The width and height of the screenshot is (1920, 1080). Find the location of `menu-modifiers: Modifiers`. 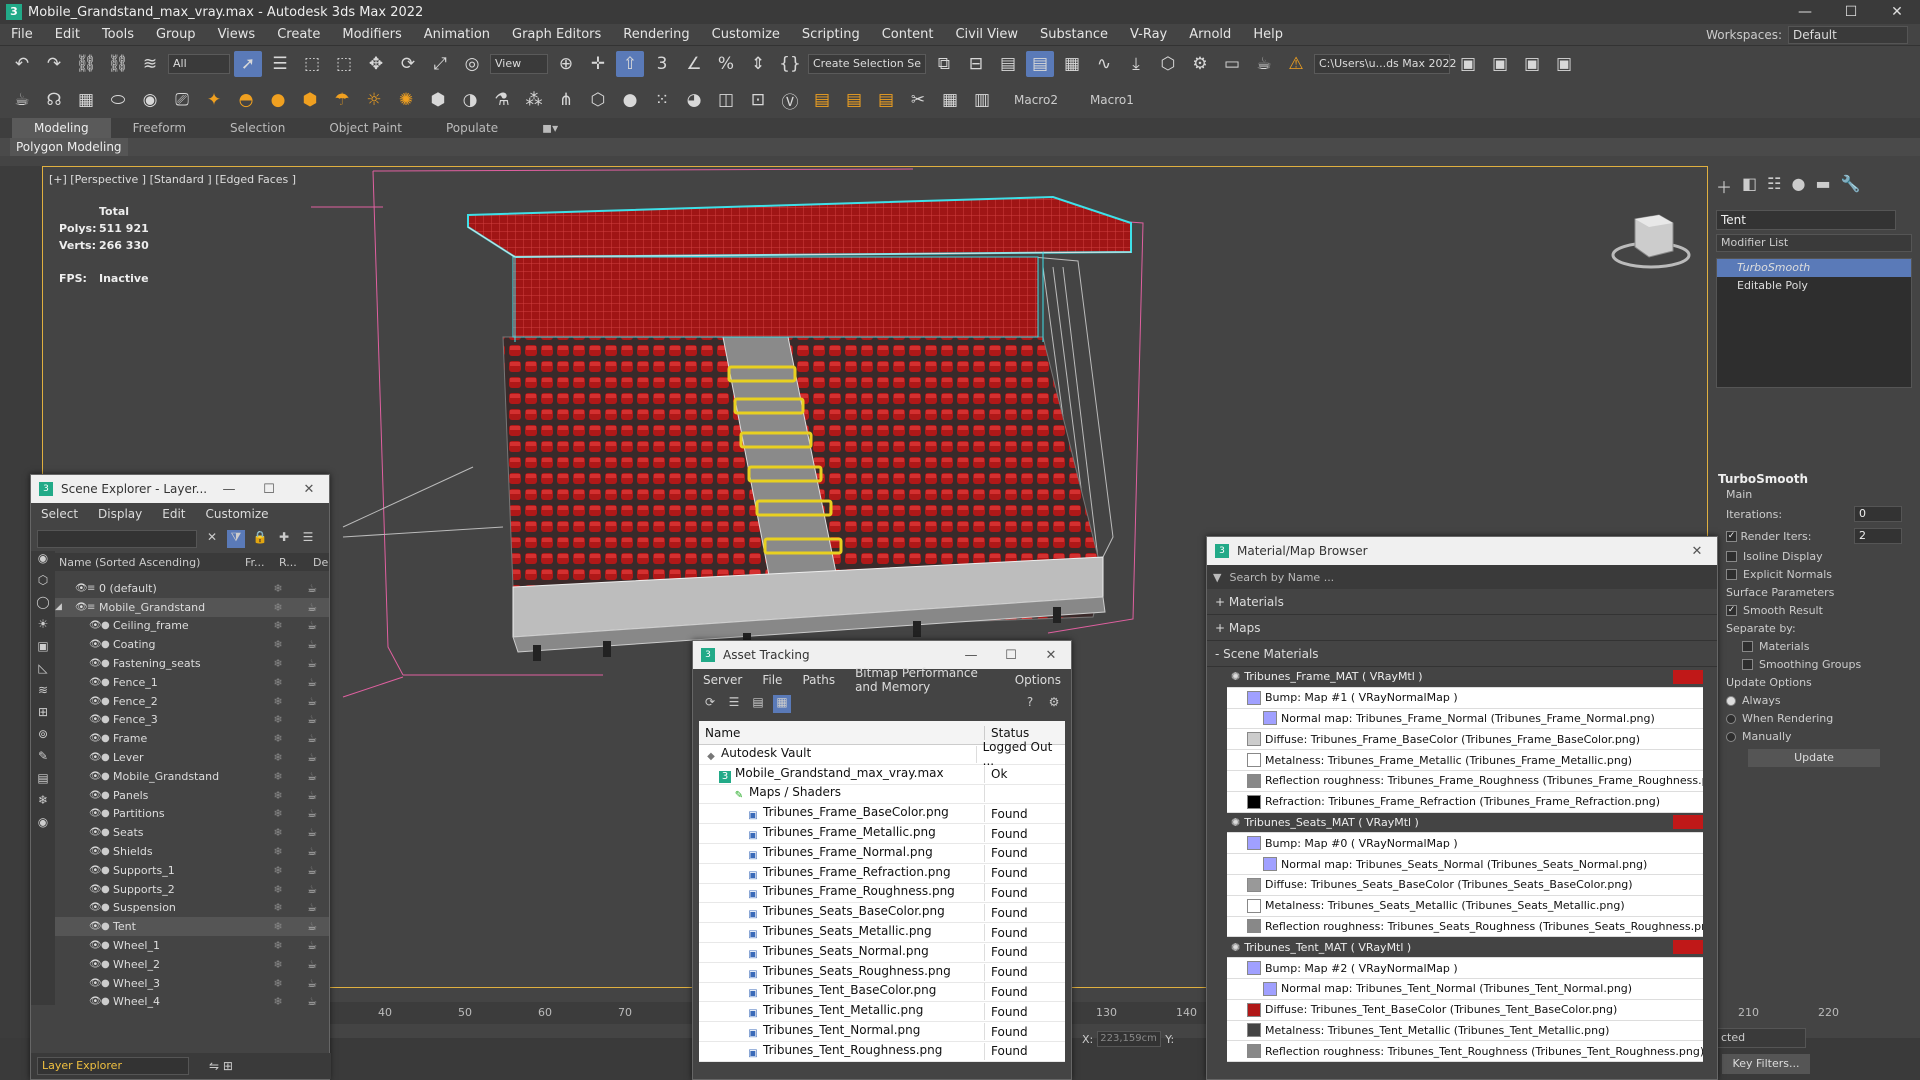

menu-modifiers: Modifiers is located at coordinates (371, 34).